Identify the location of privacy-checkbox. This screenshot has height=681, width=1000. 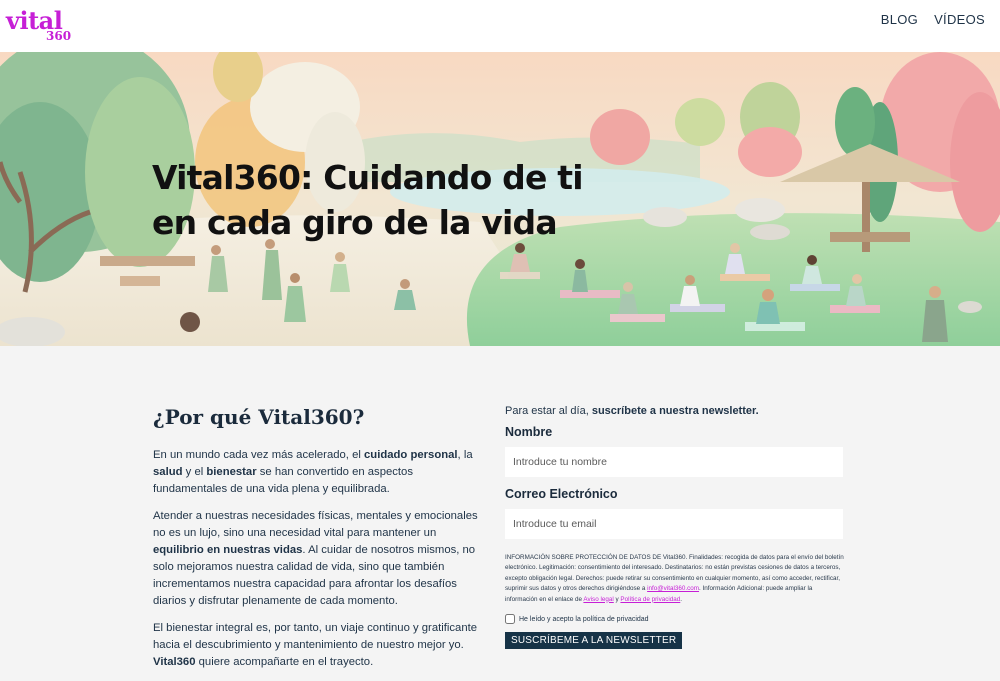
(510, 619).